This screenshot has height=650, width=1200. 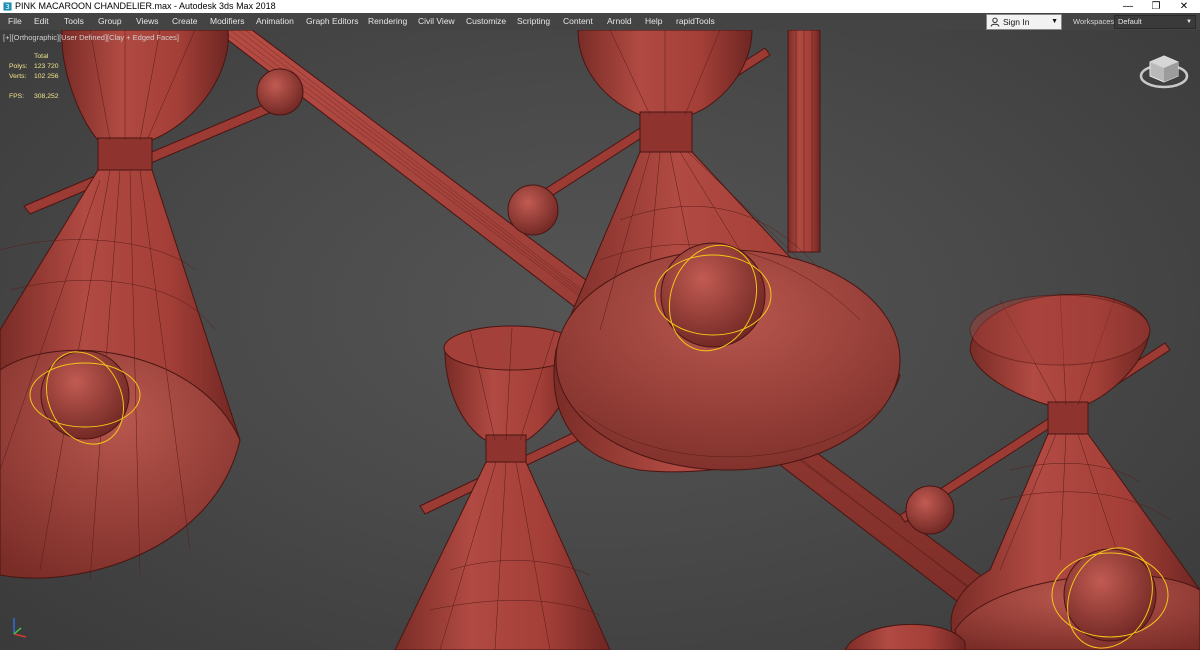 I want to click on viewport-menu-plus: [+], so click(x=7, y=37).